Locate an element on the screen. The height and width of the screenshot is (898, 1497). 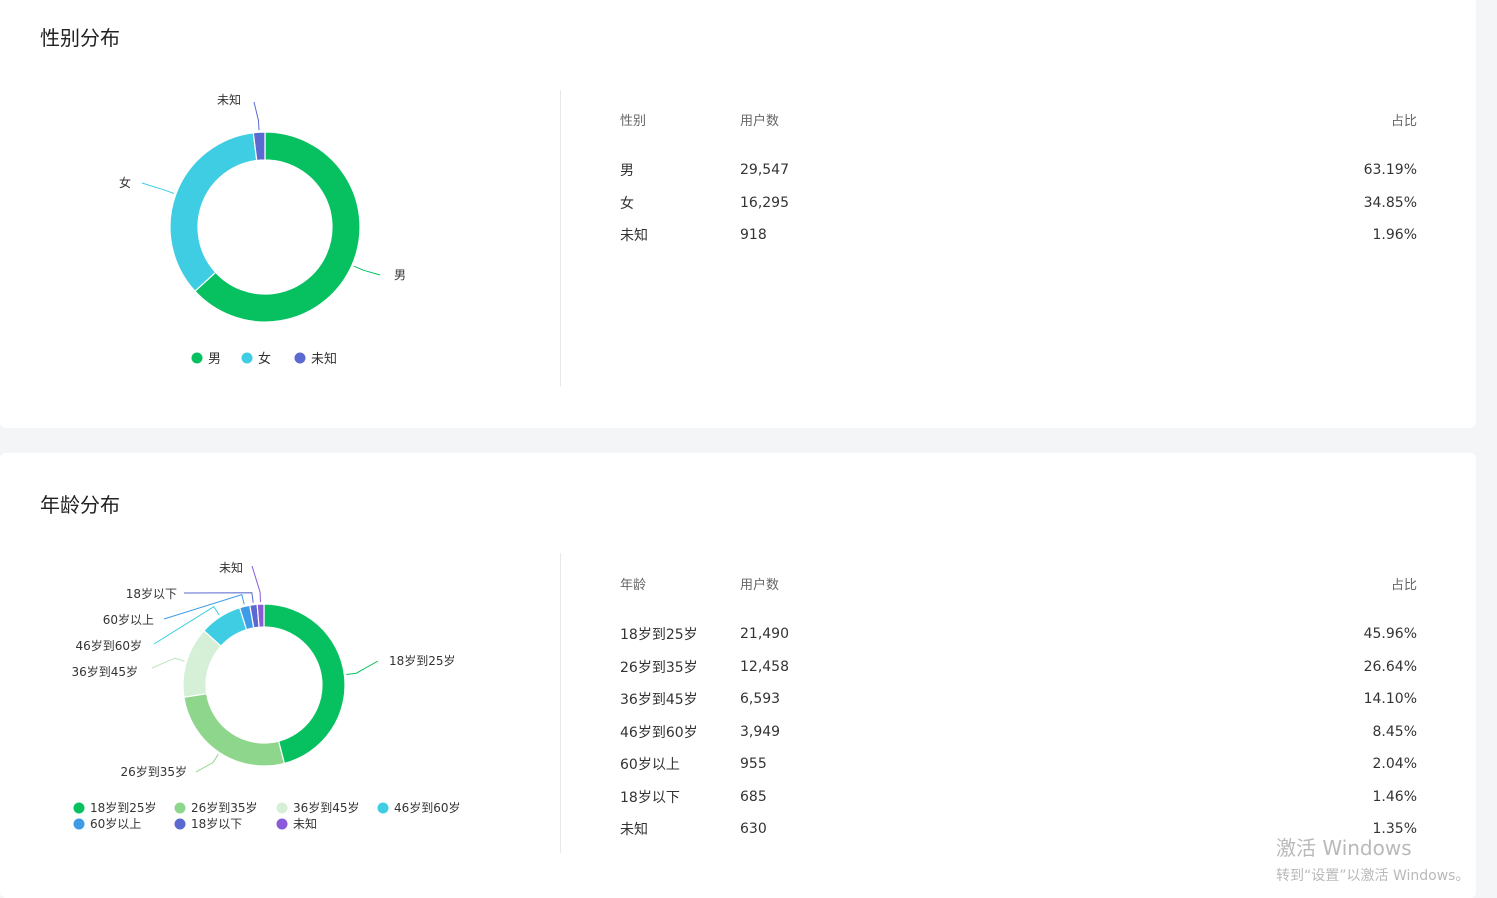
row-count: 685 is located at coordinates (753, 796).